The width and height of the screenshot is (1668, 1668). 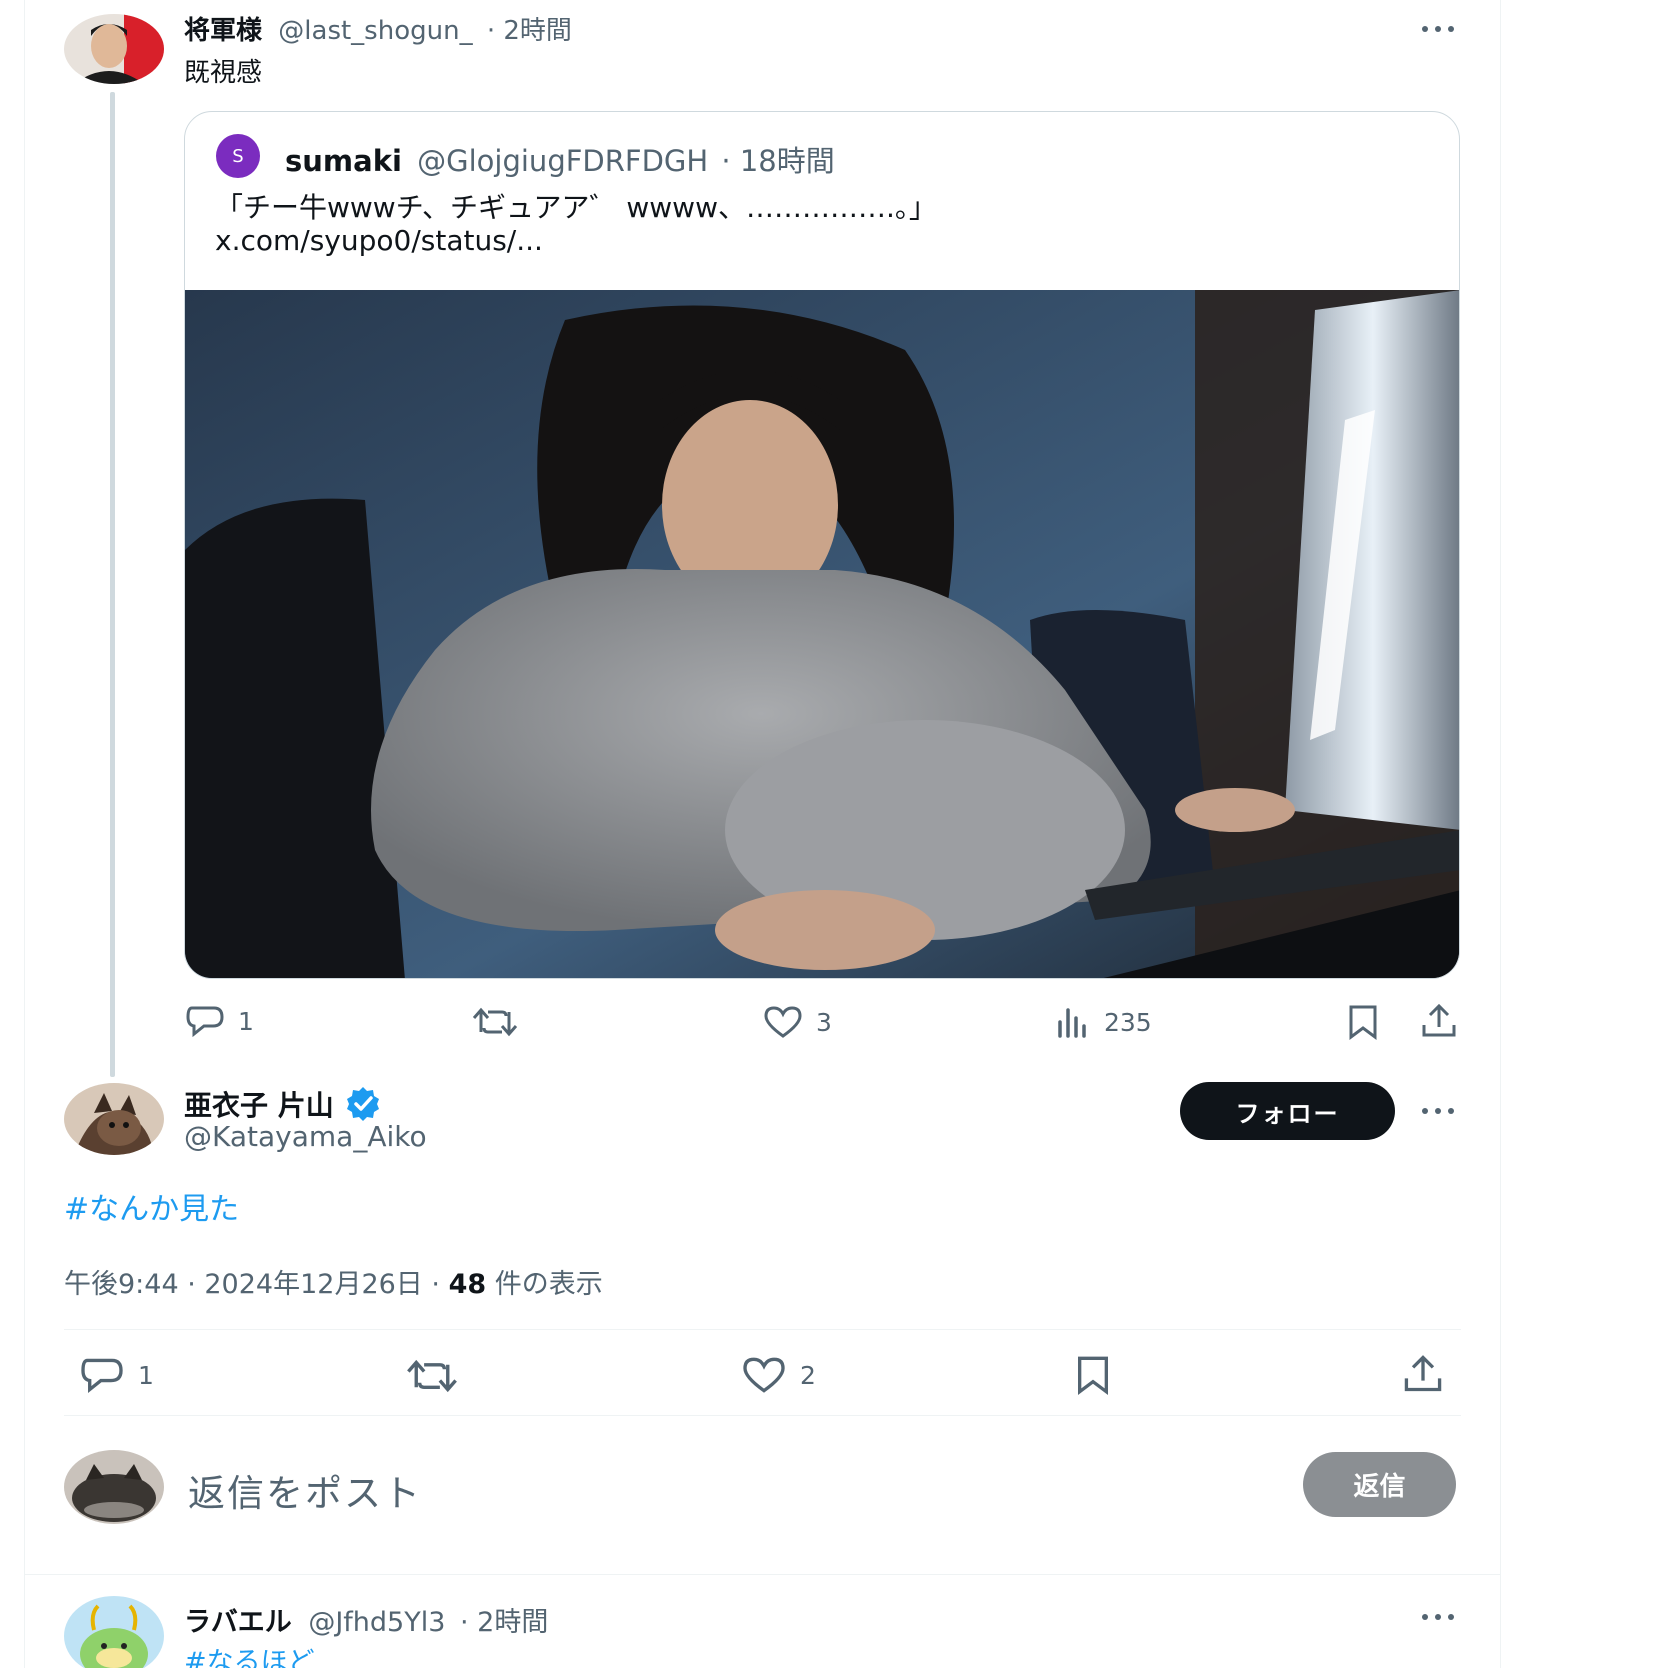 I want to click on like-button: 3, so click(x=797, y=1022).